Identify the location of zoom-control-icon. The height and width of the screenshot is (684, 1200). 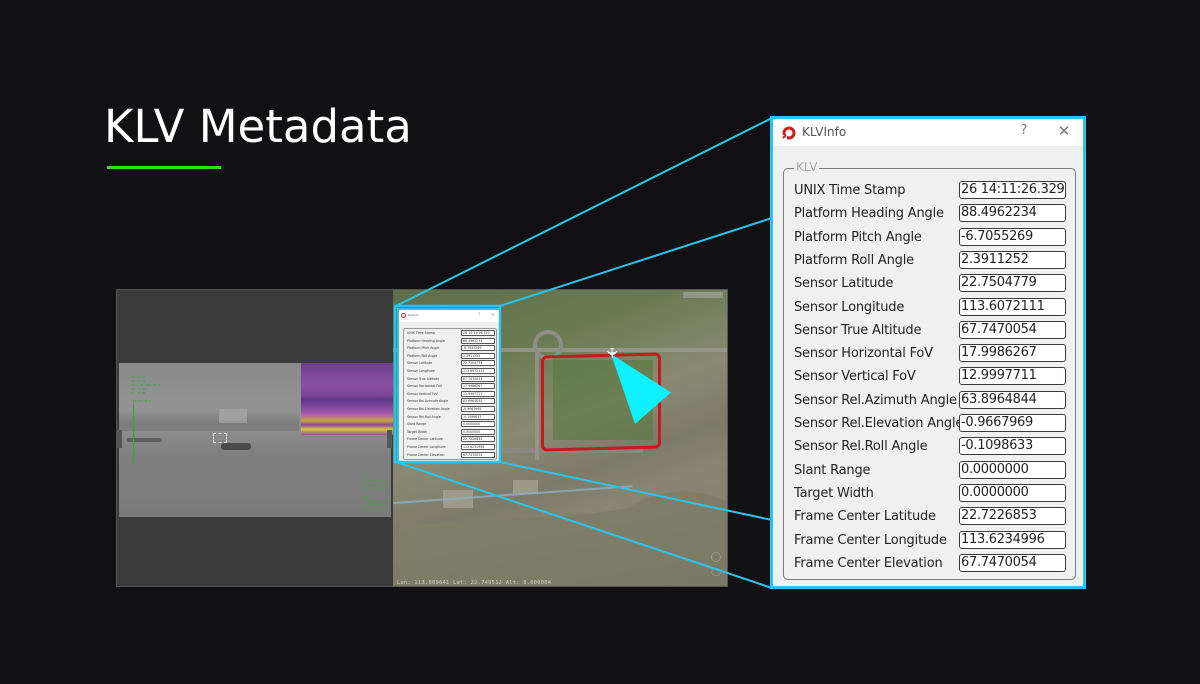
(716, 572).